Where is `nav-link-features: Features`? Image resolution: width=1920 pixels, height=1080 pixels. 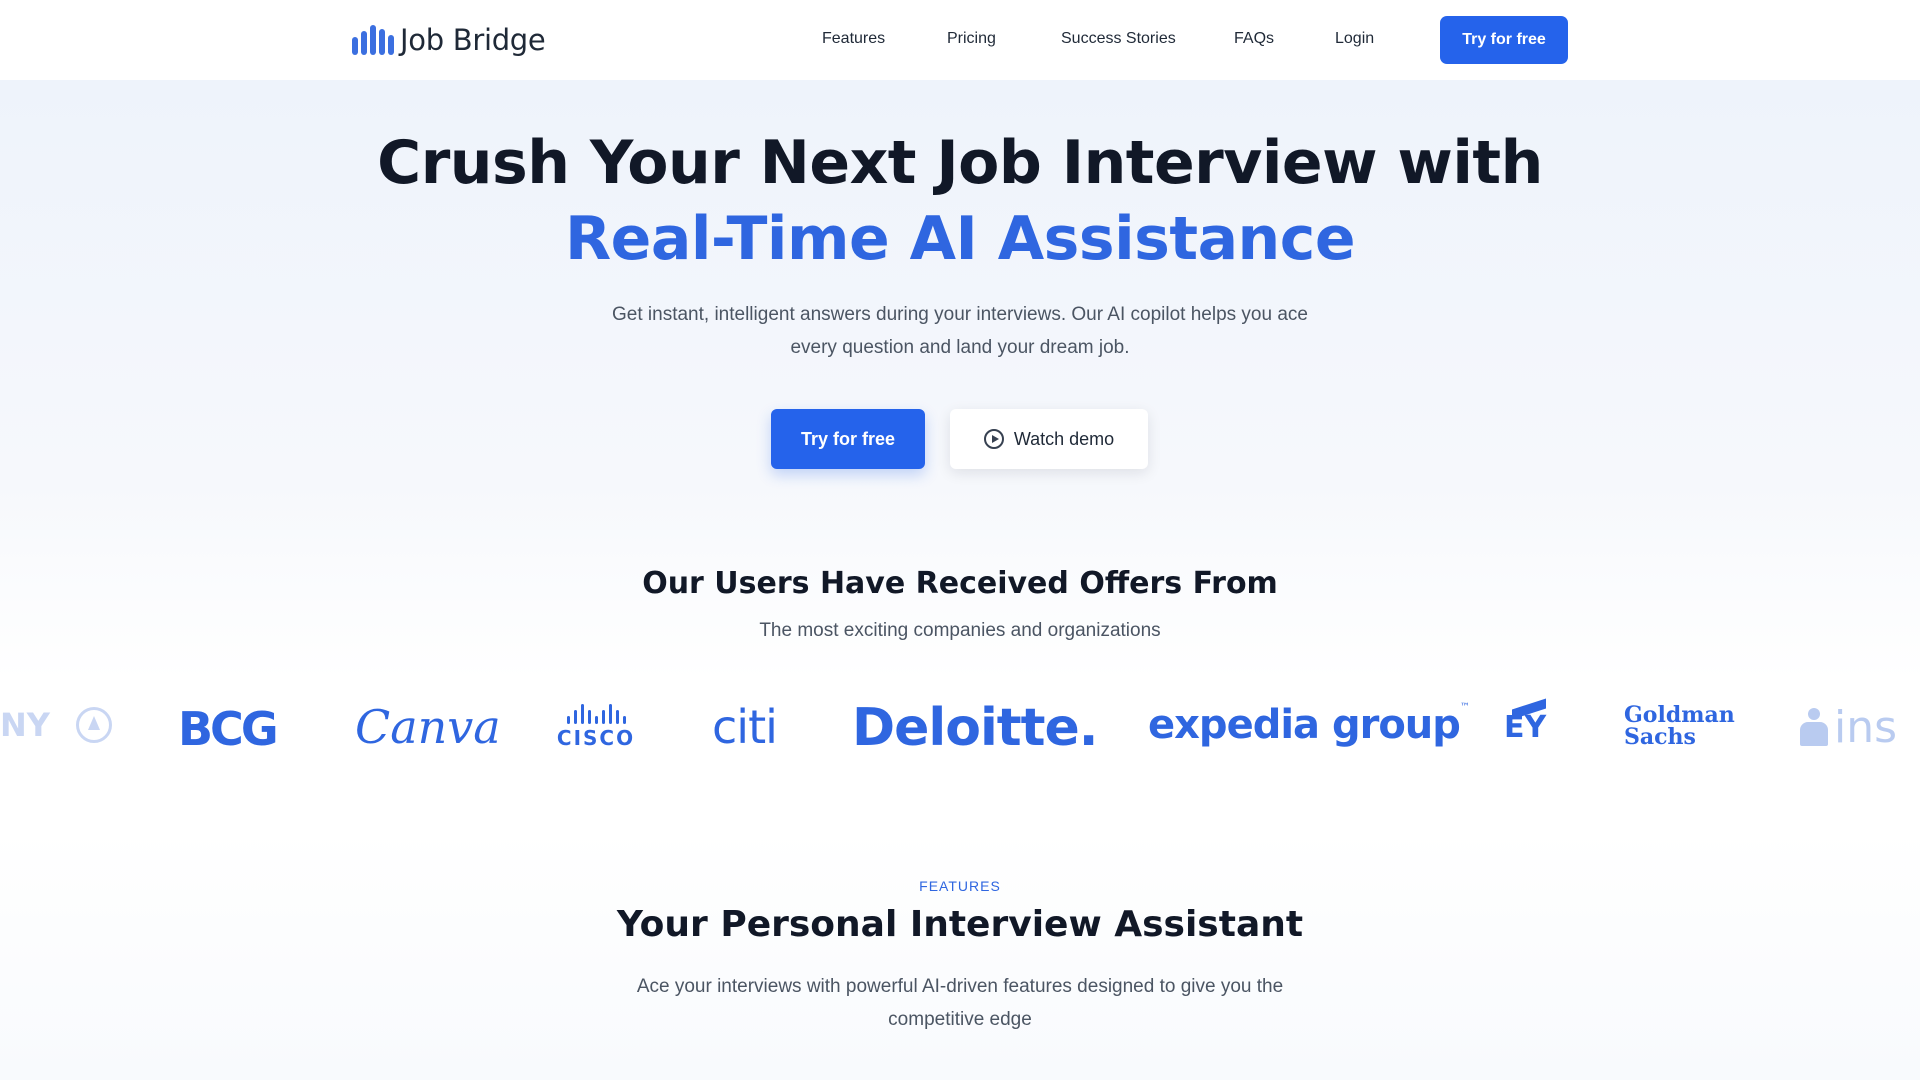
nav-link-features: Features is located at coordinates (853, 39).